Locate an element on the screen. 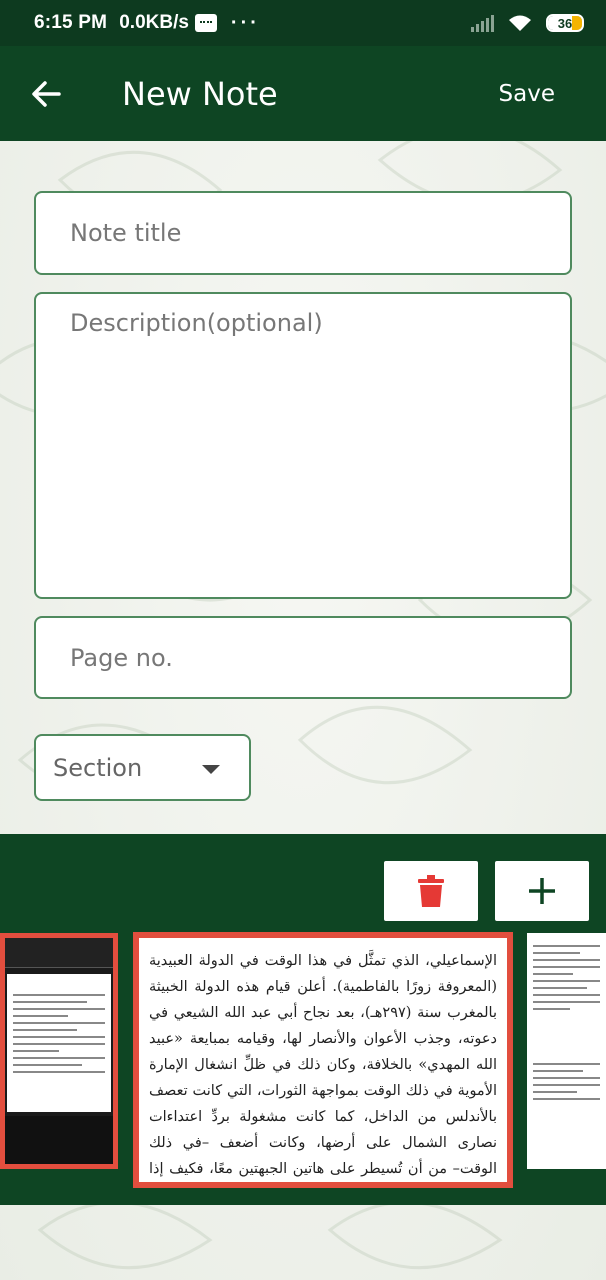  back-button is located at coordinates (47, 93).